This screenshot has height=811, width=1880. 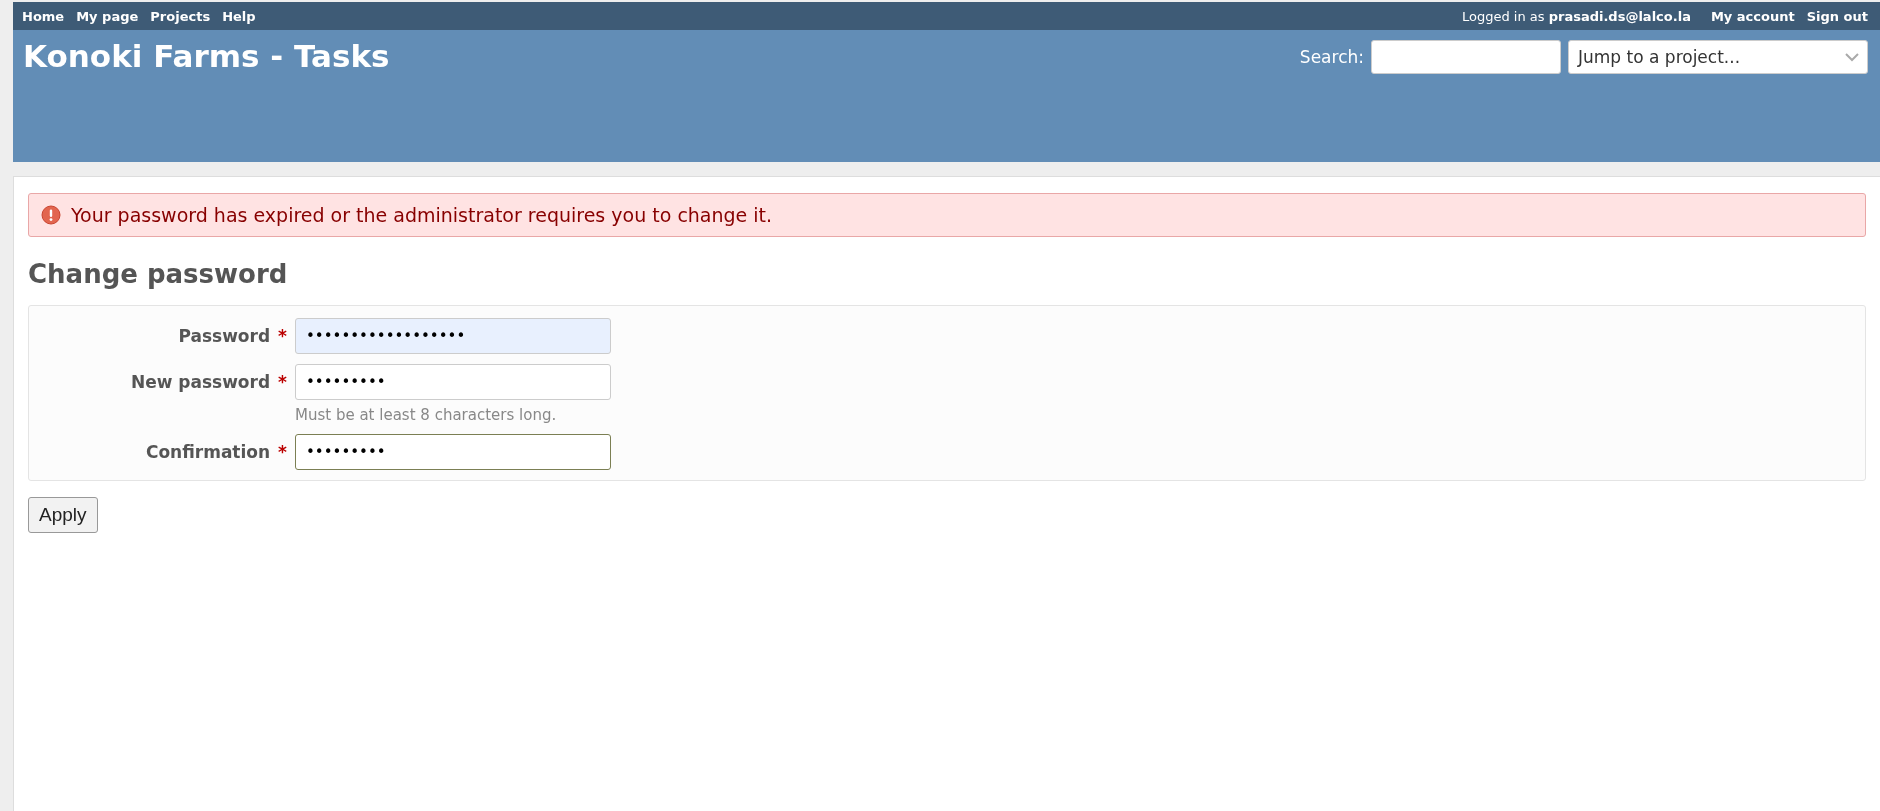 I want to click on menu-link: Help, so click(x=239, y=16).